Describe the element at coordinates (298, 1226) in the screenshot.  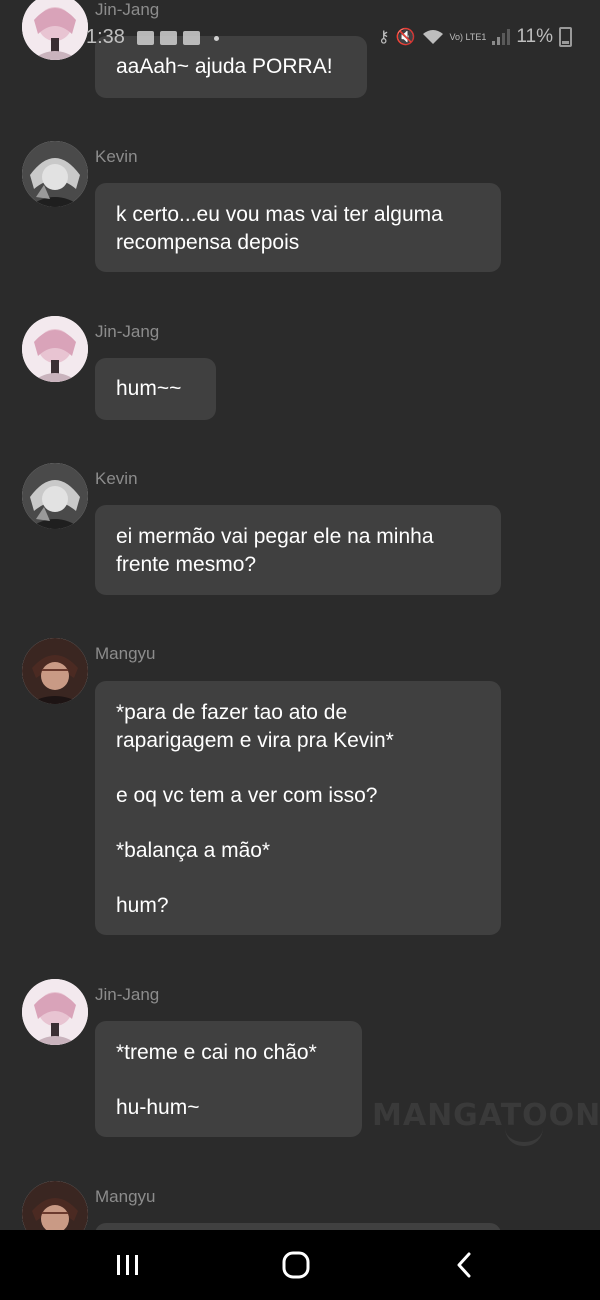
I see `message-bubble` at that location.